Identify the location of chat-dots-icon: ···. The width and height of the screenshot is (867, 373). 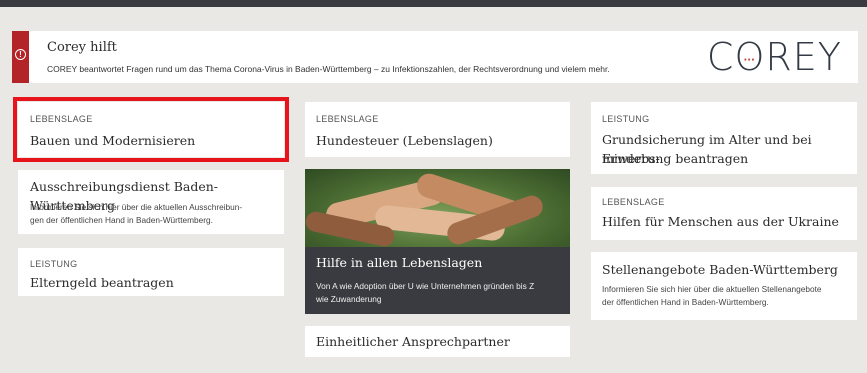
(749, 60).